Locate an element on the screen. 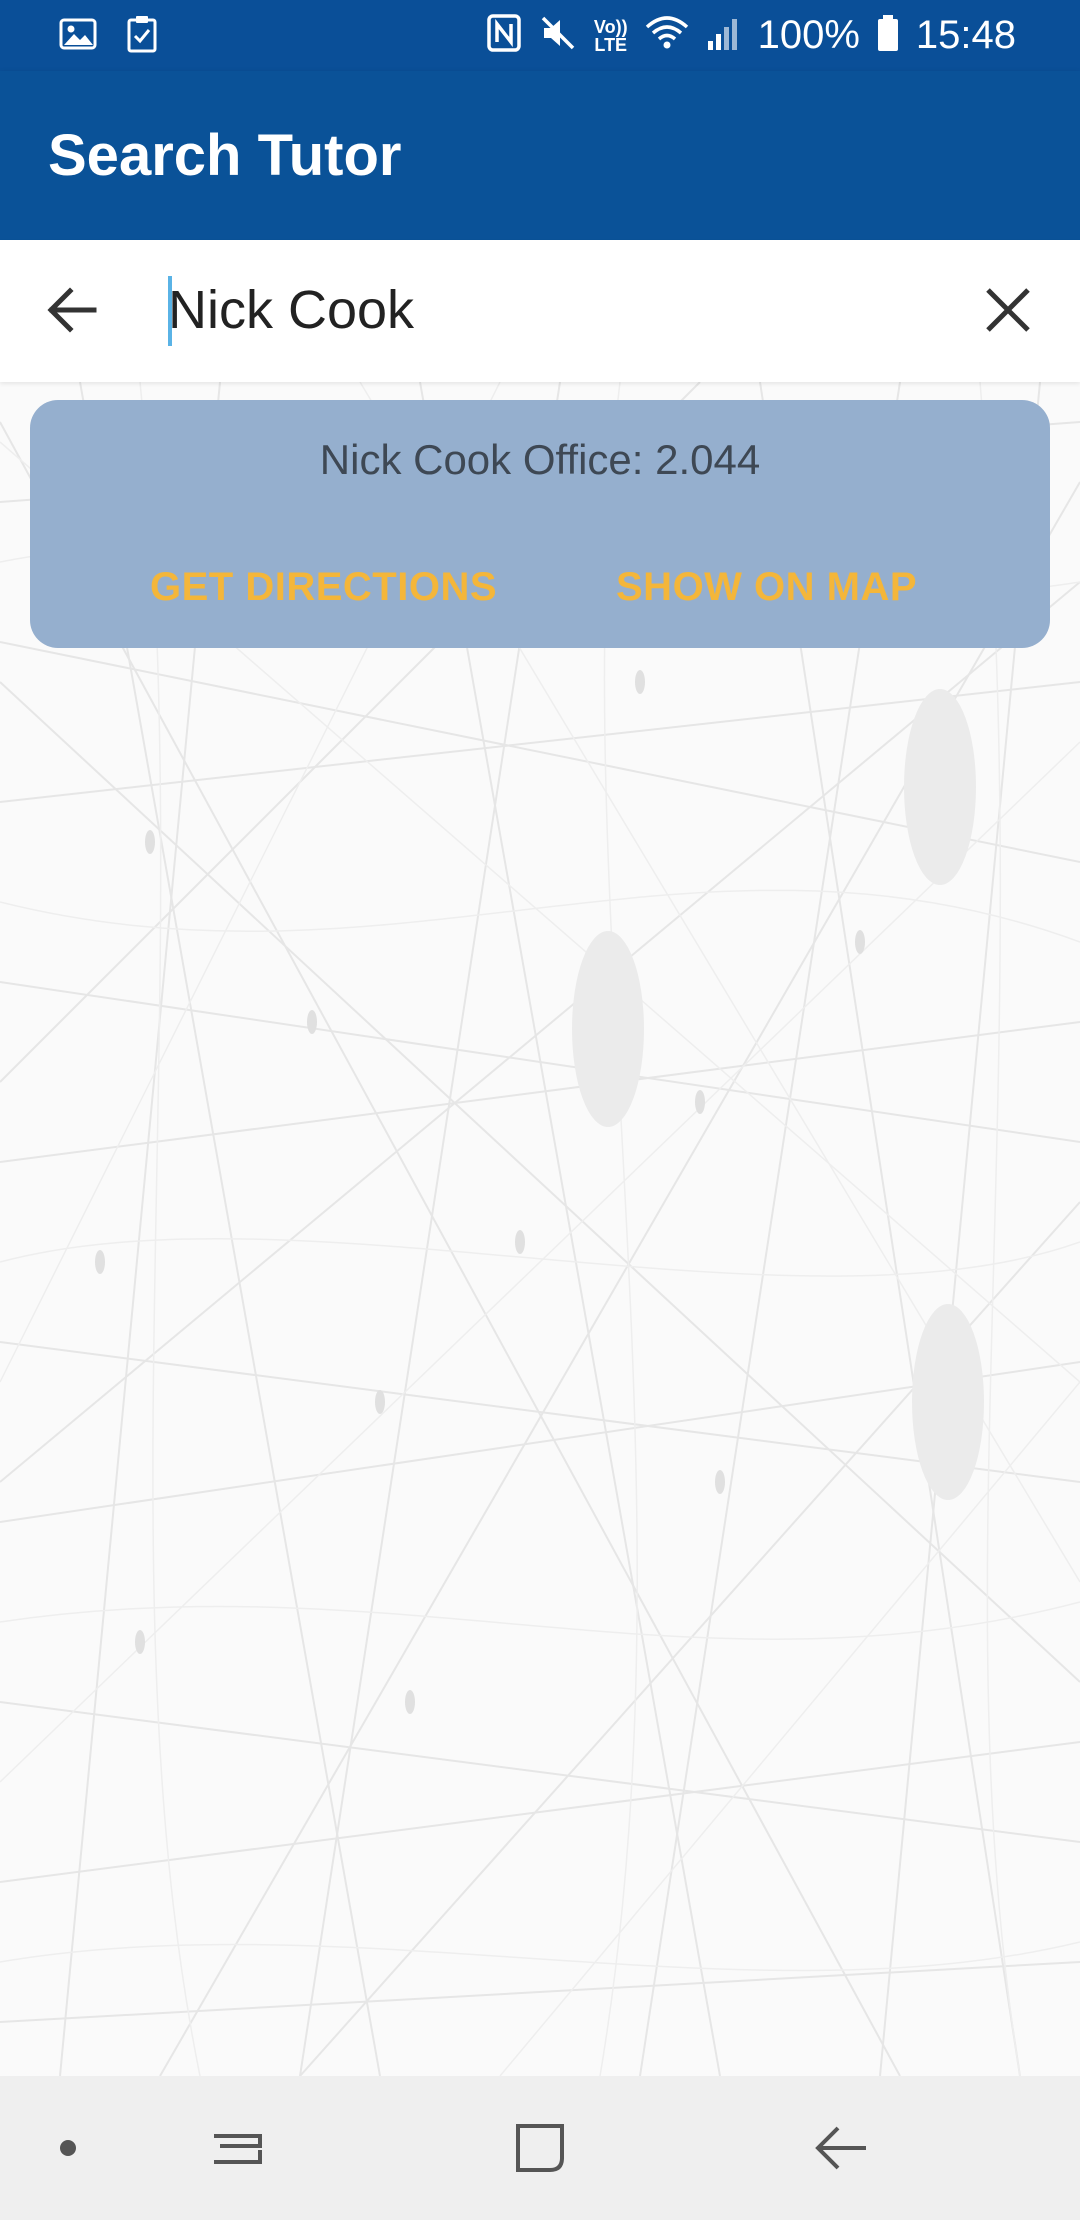  volte-icon: Vo)) LTE is located at coordinates (610, 35).